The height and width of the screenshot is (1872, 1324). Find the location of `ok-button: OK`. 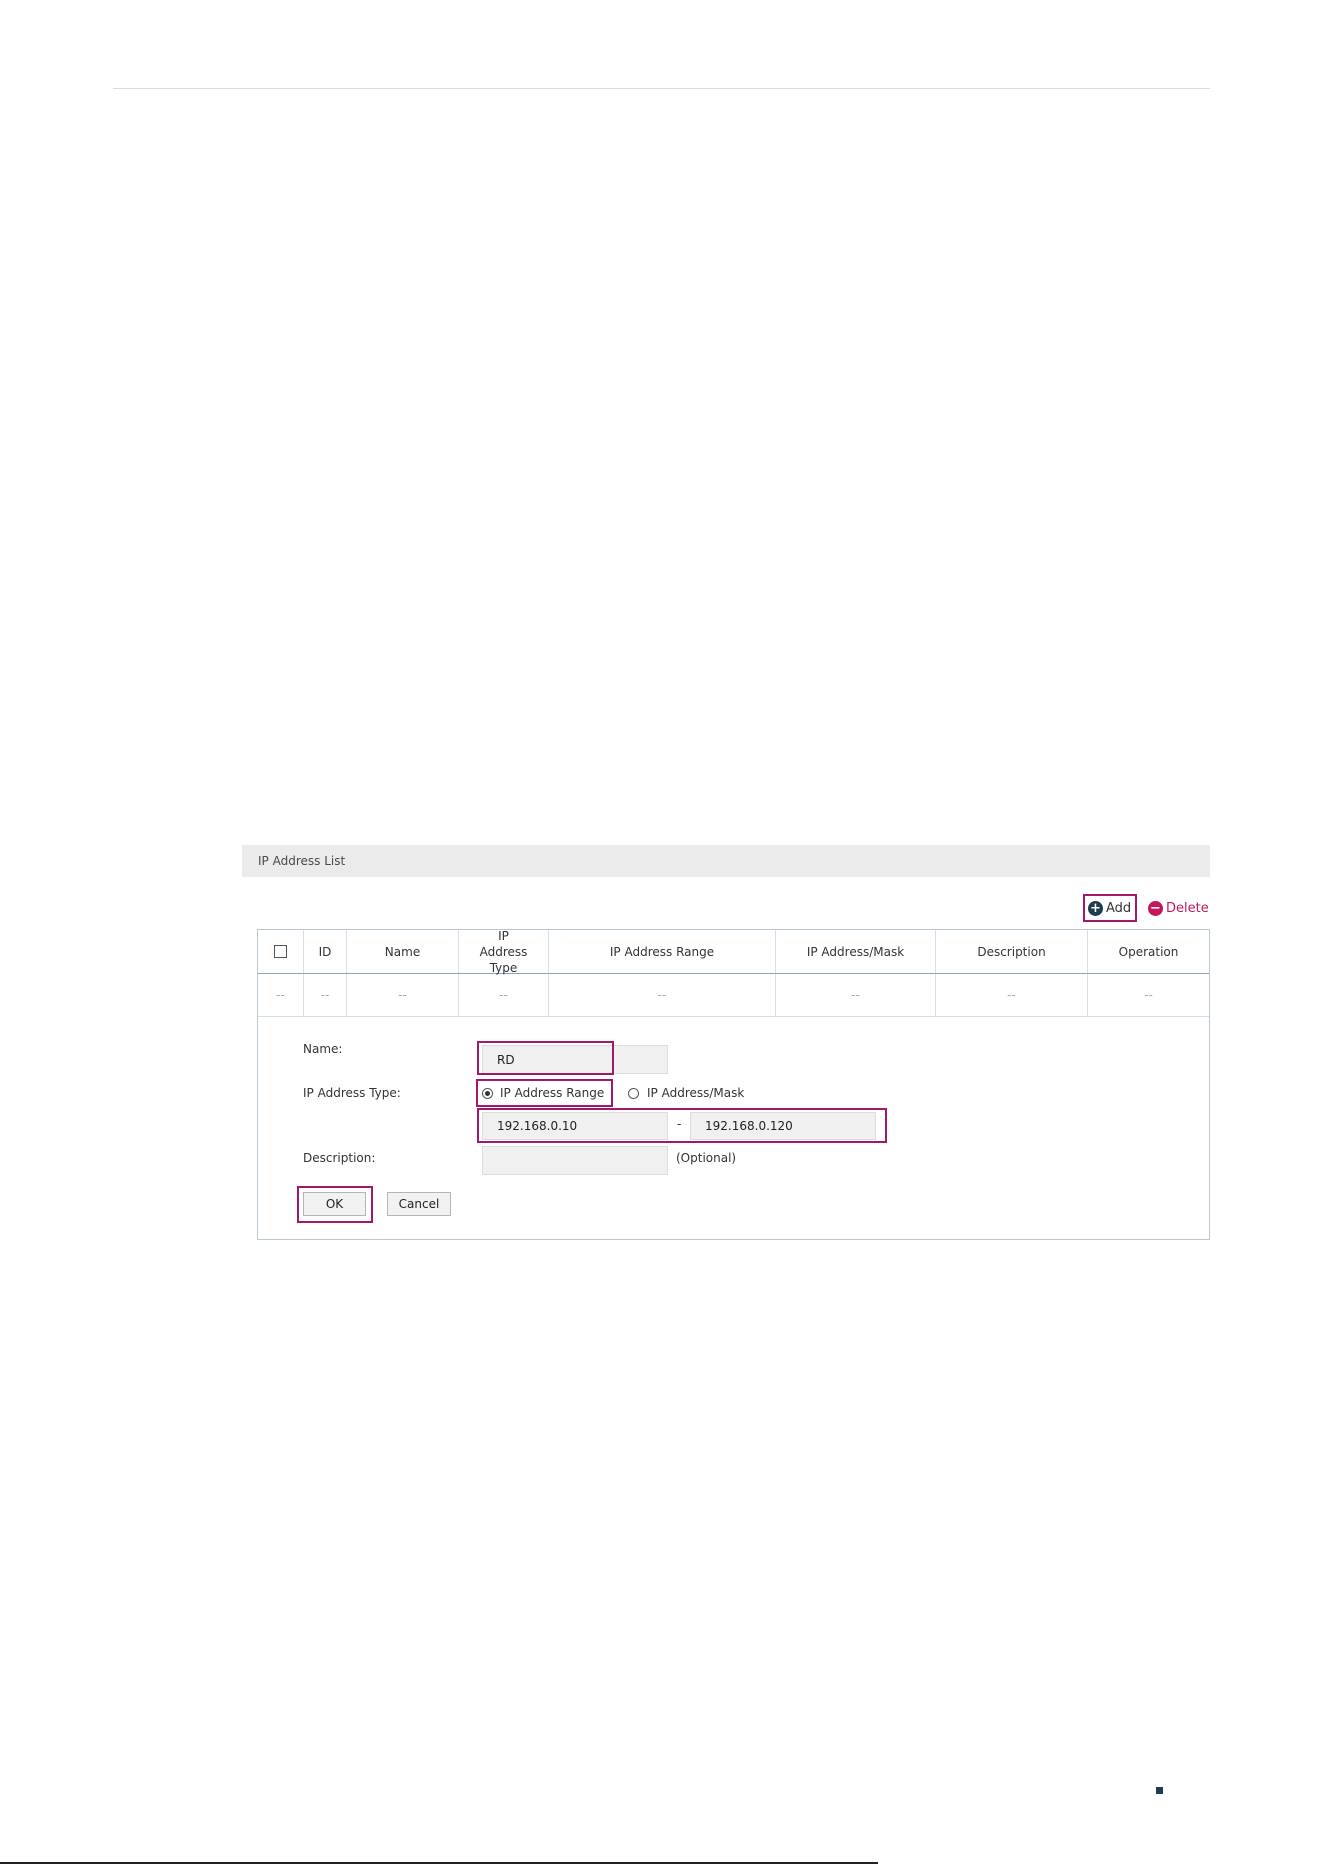

ok-button: OK is located at coordinates (334, 1204).